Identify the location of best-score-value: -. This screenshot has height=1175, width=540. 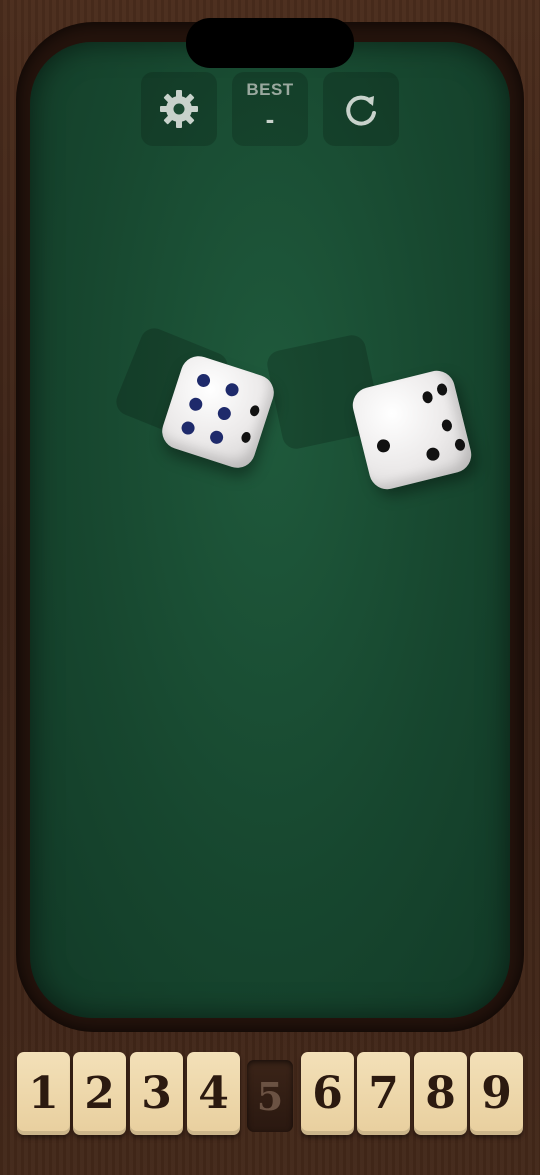
(270, 119).